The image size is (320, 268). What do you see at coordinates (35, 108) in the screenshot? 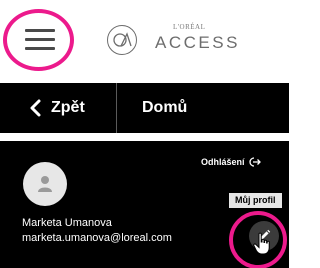
I see `chevron-left-icon` at bounding box center [35, 108].